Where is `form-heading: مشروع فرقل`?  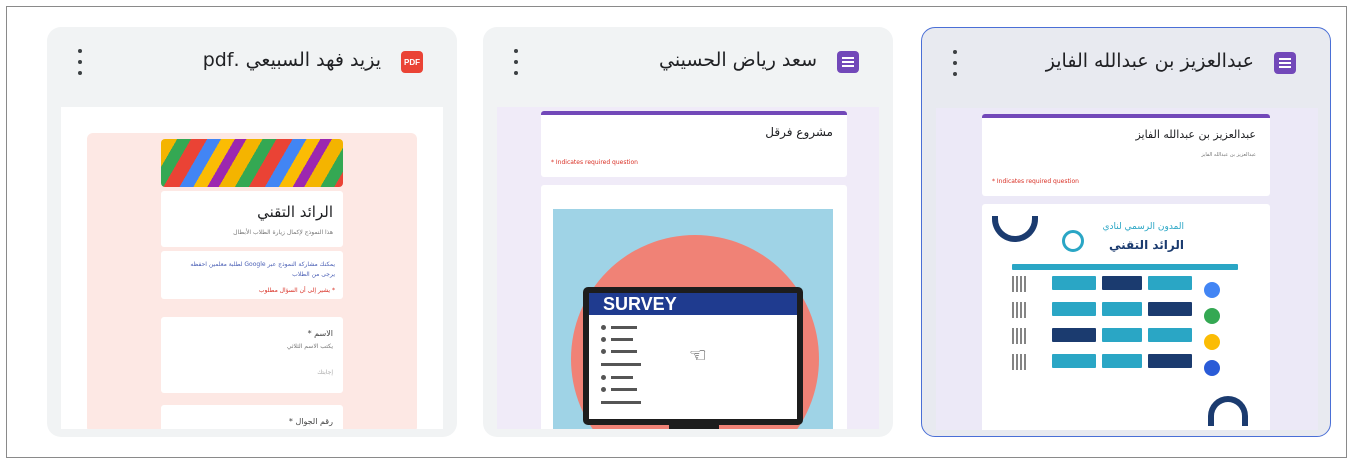
form-heading: مشروع فرقل is located at coordinates (799, 132).